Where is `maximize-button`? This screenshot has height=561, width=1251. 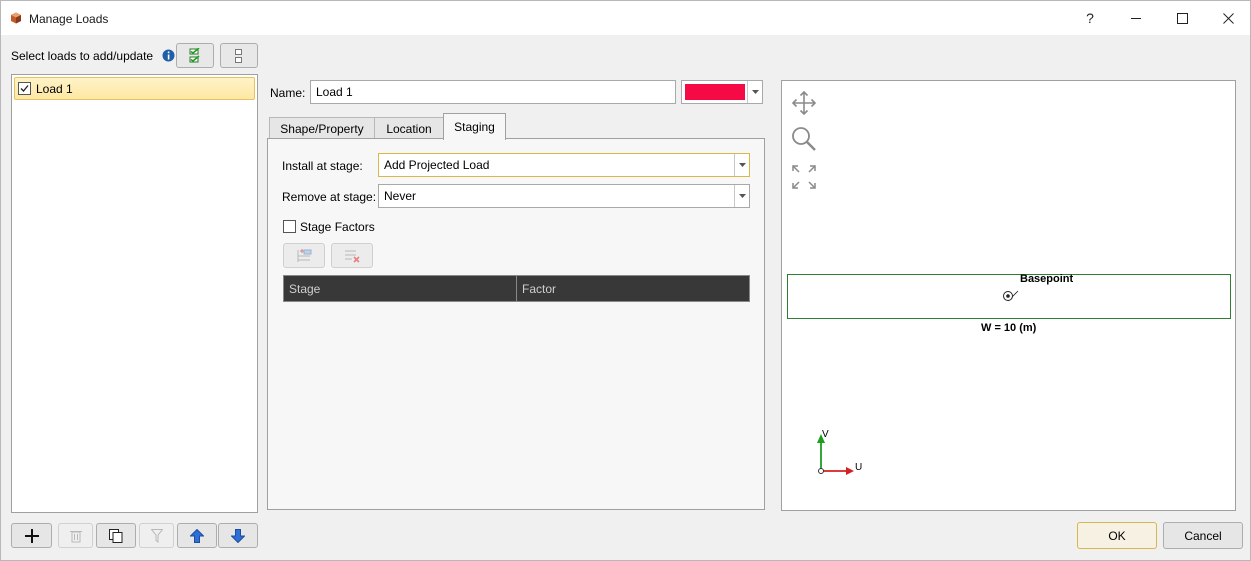
maximize-button is located at coordinates (1182, 18).